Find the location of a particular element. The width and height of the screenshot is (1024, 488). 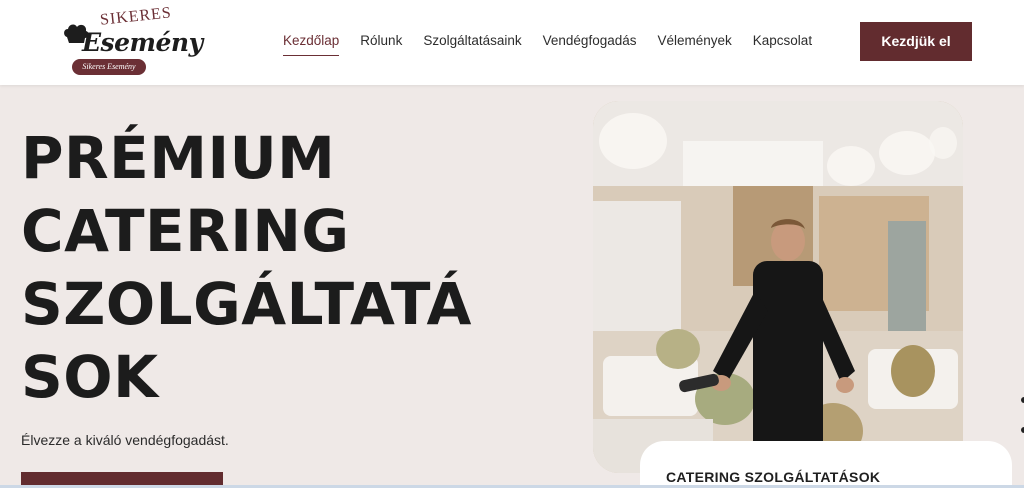

nav-item-vendegfogadas: Vendégfogadás is located at coordinates (590, 44).